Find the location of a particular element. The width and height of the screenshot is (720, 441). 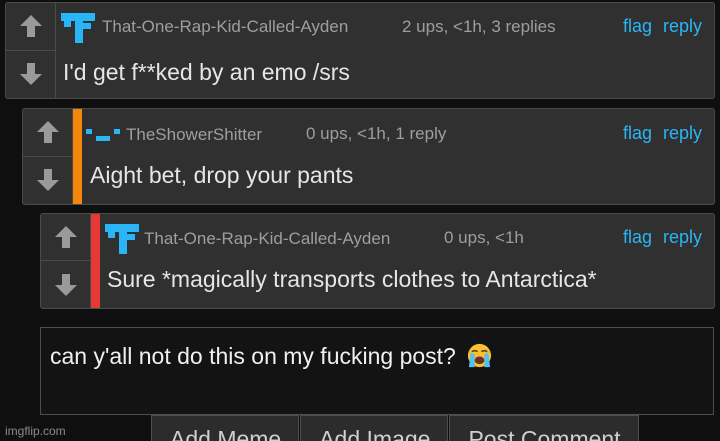

post-comment-button: Post Comment is located at coordinates (544, 428).